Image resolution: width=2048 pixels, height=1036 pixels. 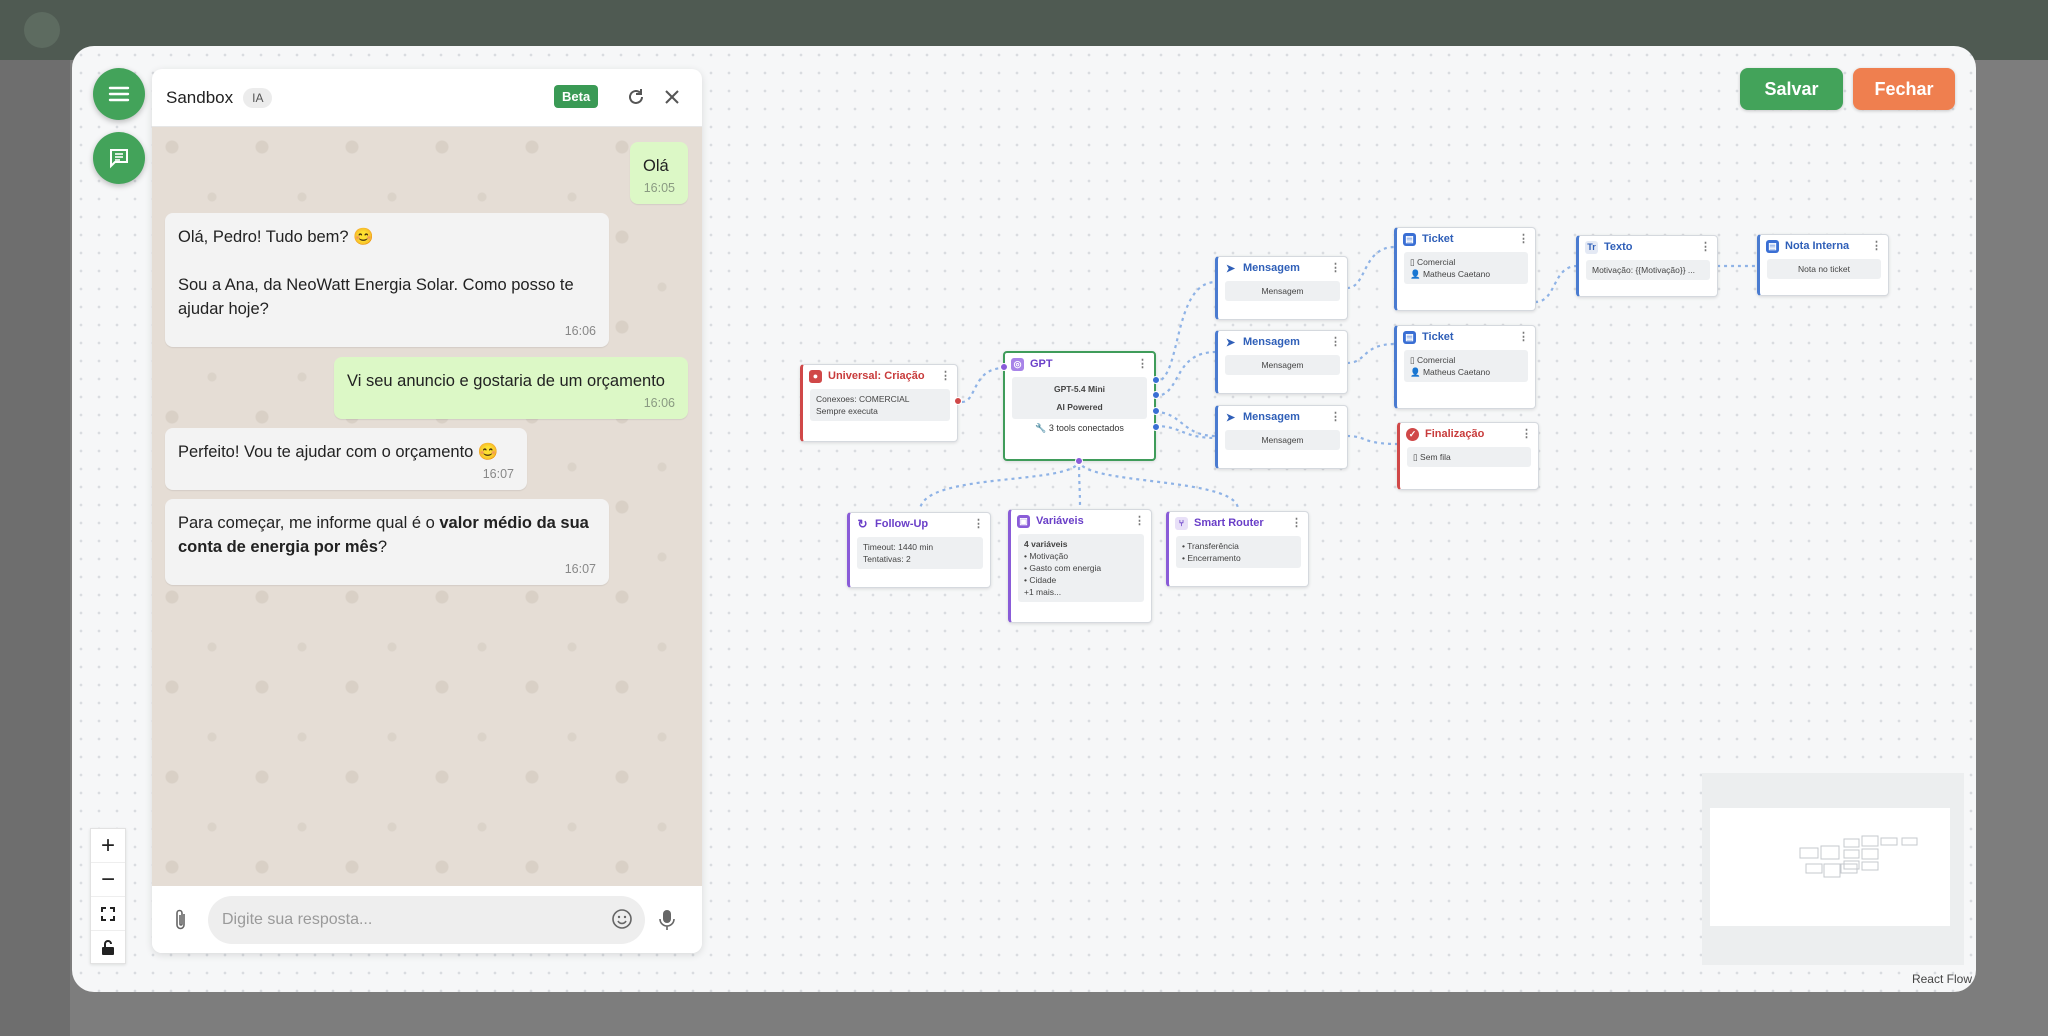 What do you see at coordinates (636, 99) in the screenshot?
I see `refresh-button` at bounding box center [636, 99].